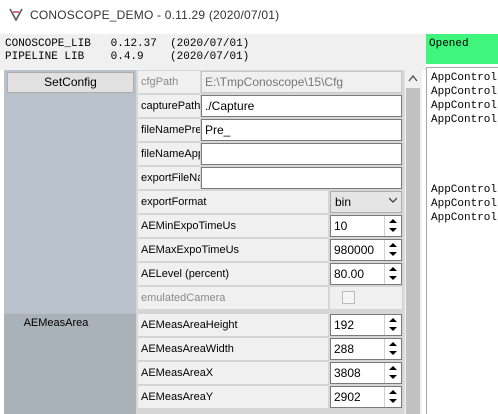 This screenshot has height=414, width=498. Describe the element at coordinates (169, 130) in the screenshot. I see `filenameprepend-label: fileNamePrep` at that location.